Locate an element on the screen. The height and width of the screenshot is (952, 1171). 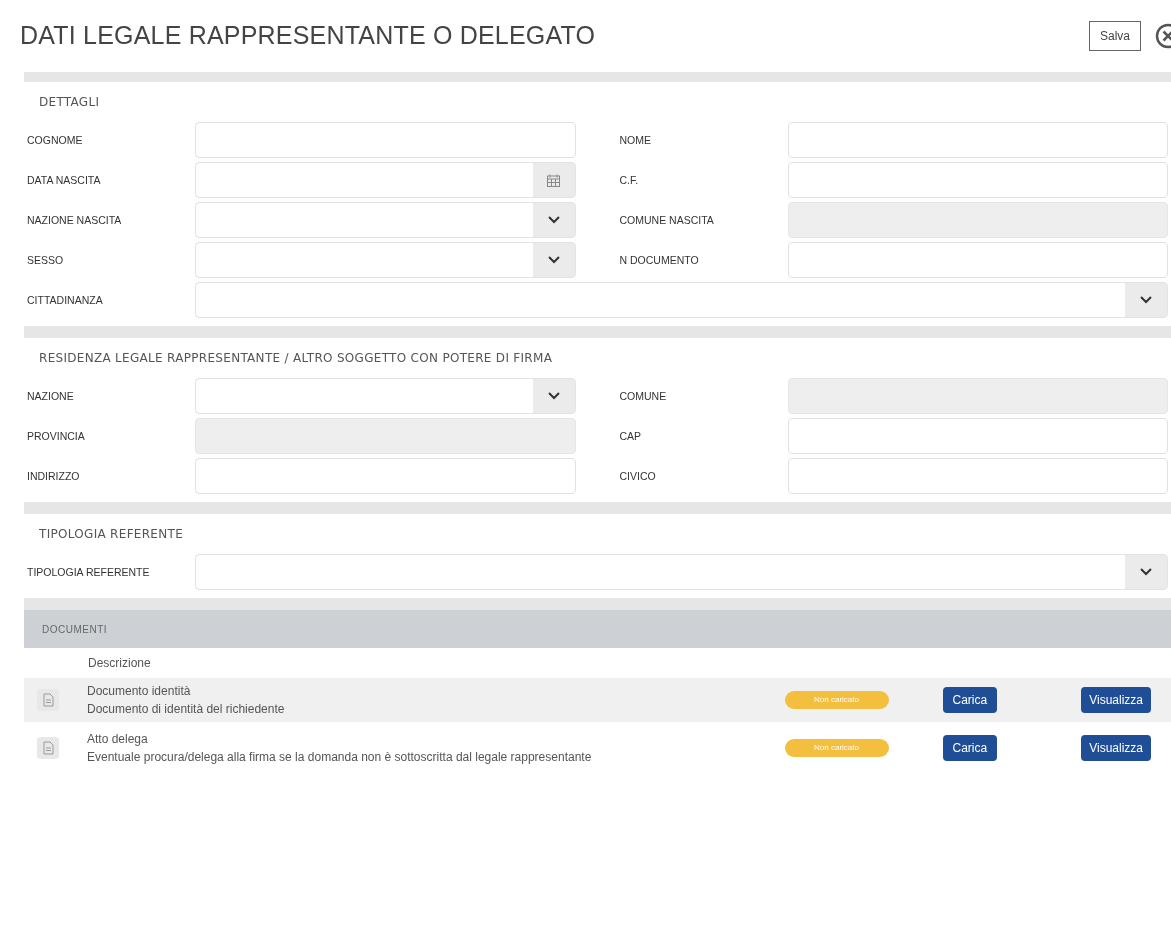
document-name: Atto delega is located at coordinates (118, 739).